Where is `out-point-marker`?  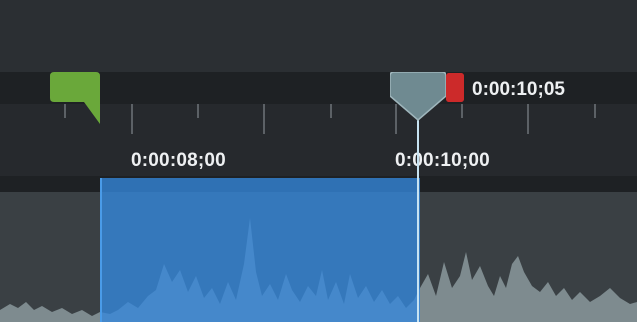
out-point-marker is located at coordinates (455, 87).